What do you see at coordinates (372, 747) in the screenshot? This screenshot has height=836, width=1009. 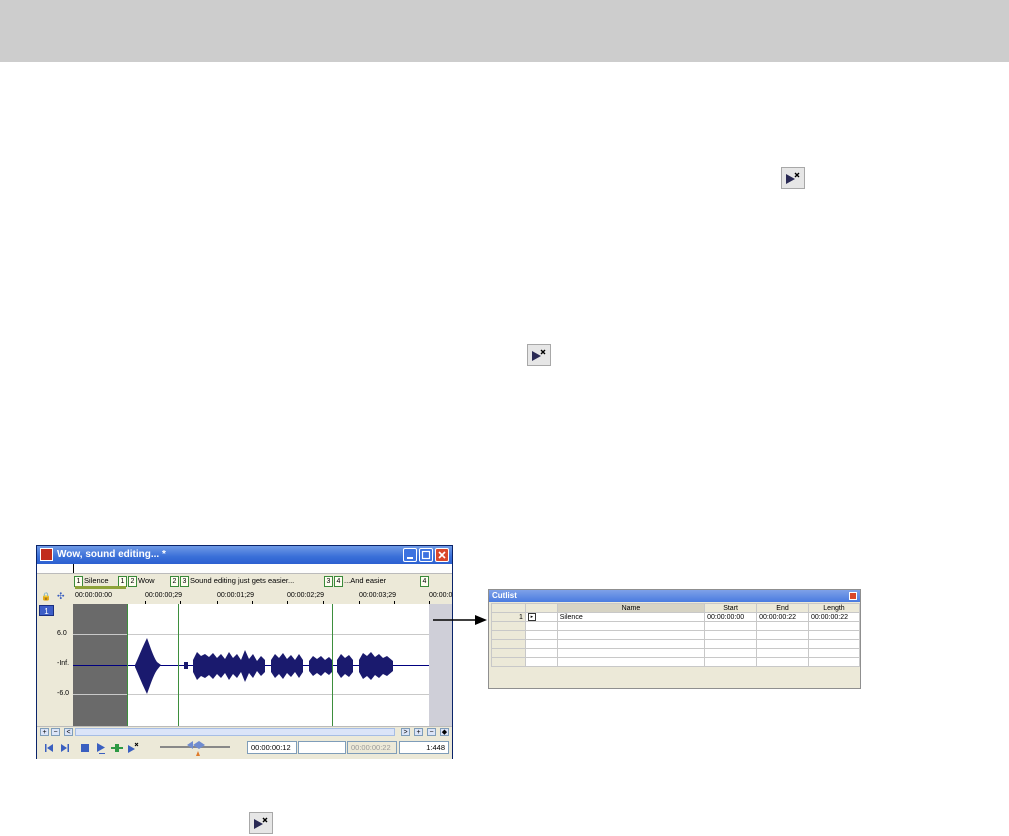 I see `selection-end-field: 00:00:00:22` at bounding box center [372, 747].